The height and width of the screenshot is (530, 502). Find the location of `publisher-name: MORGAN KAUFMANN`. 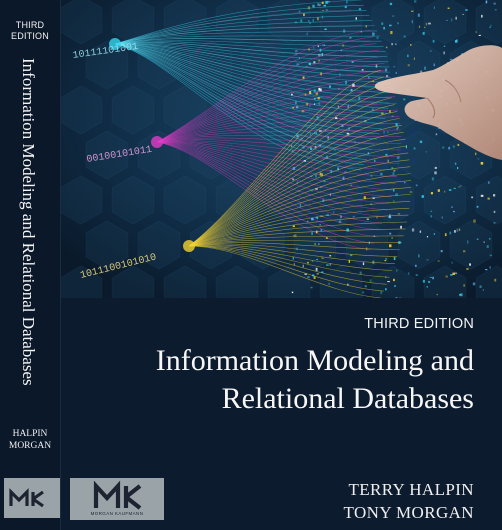

publisher-name: MORGAN KAUFMANN is located at coordinates (117, 513).